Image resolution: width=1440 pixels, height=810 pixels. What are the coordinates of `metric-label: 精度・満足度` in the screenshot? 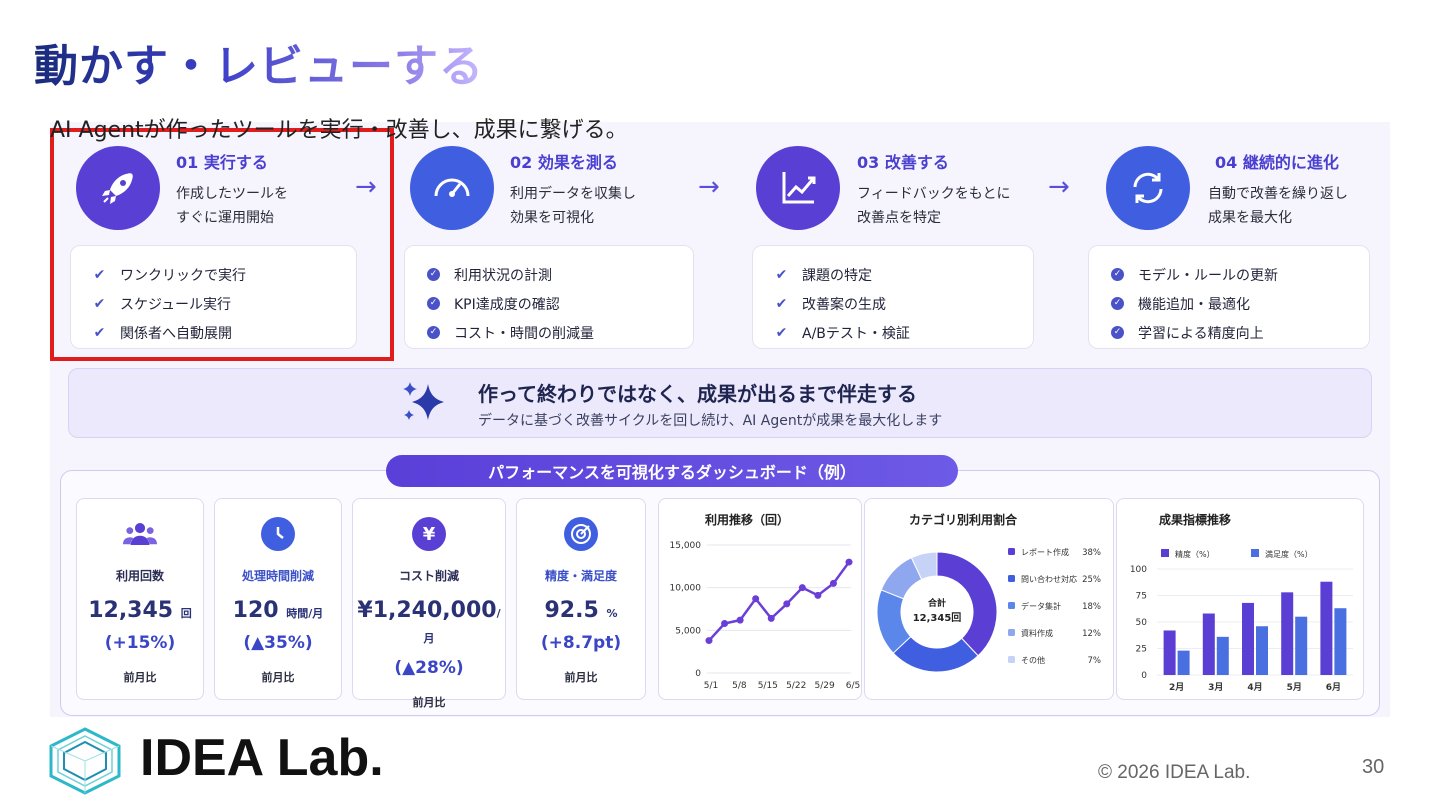 It's located at (580, 576).